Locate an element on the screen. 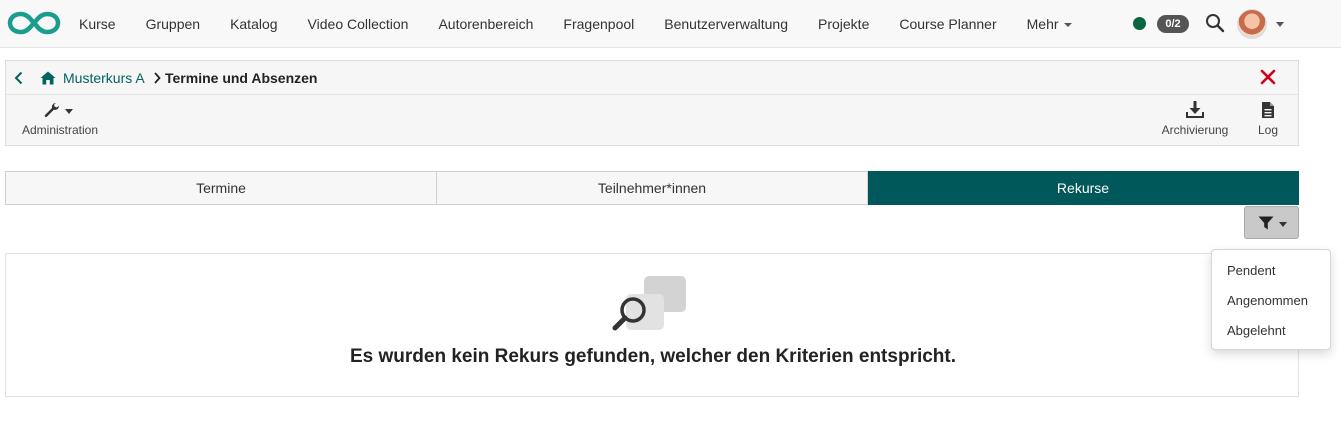 This screenshot has height=422, width=1341. archive-button: Archivierung is located at coordinates (1195, 119).